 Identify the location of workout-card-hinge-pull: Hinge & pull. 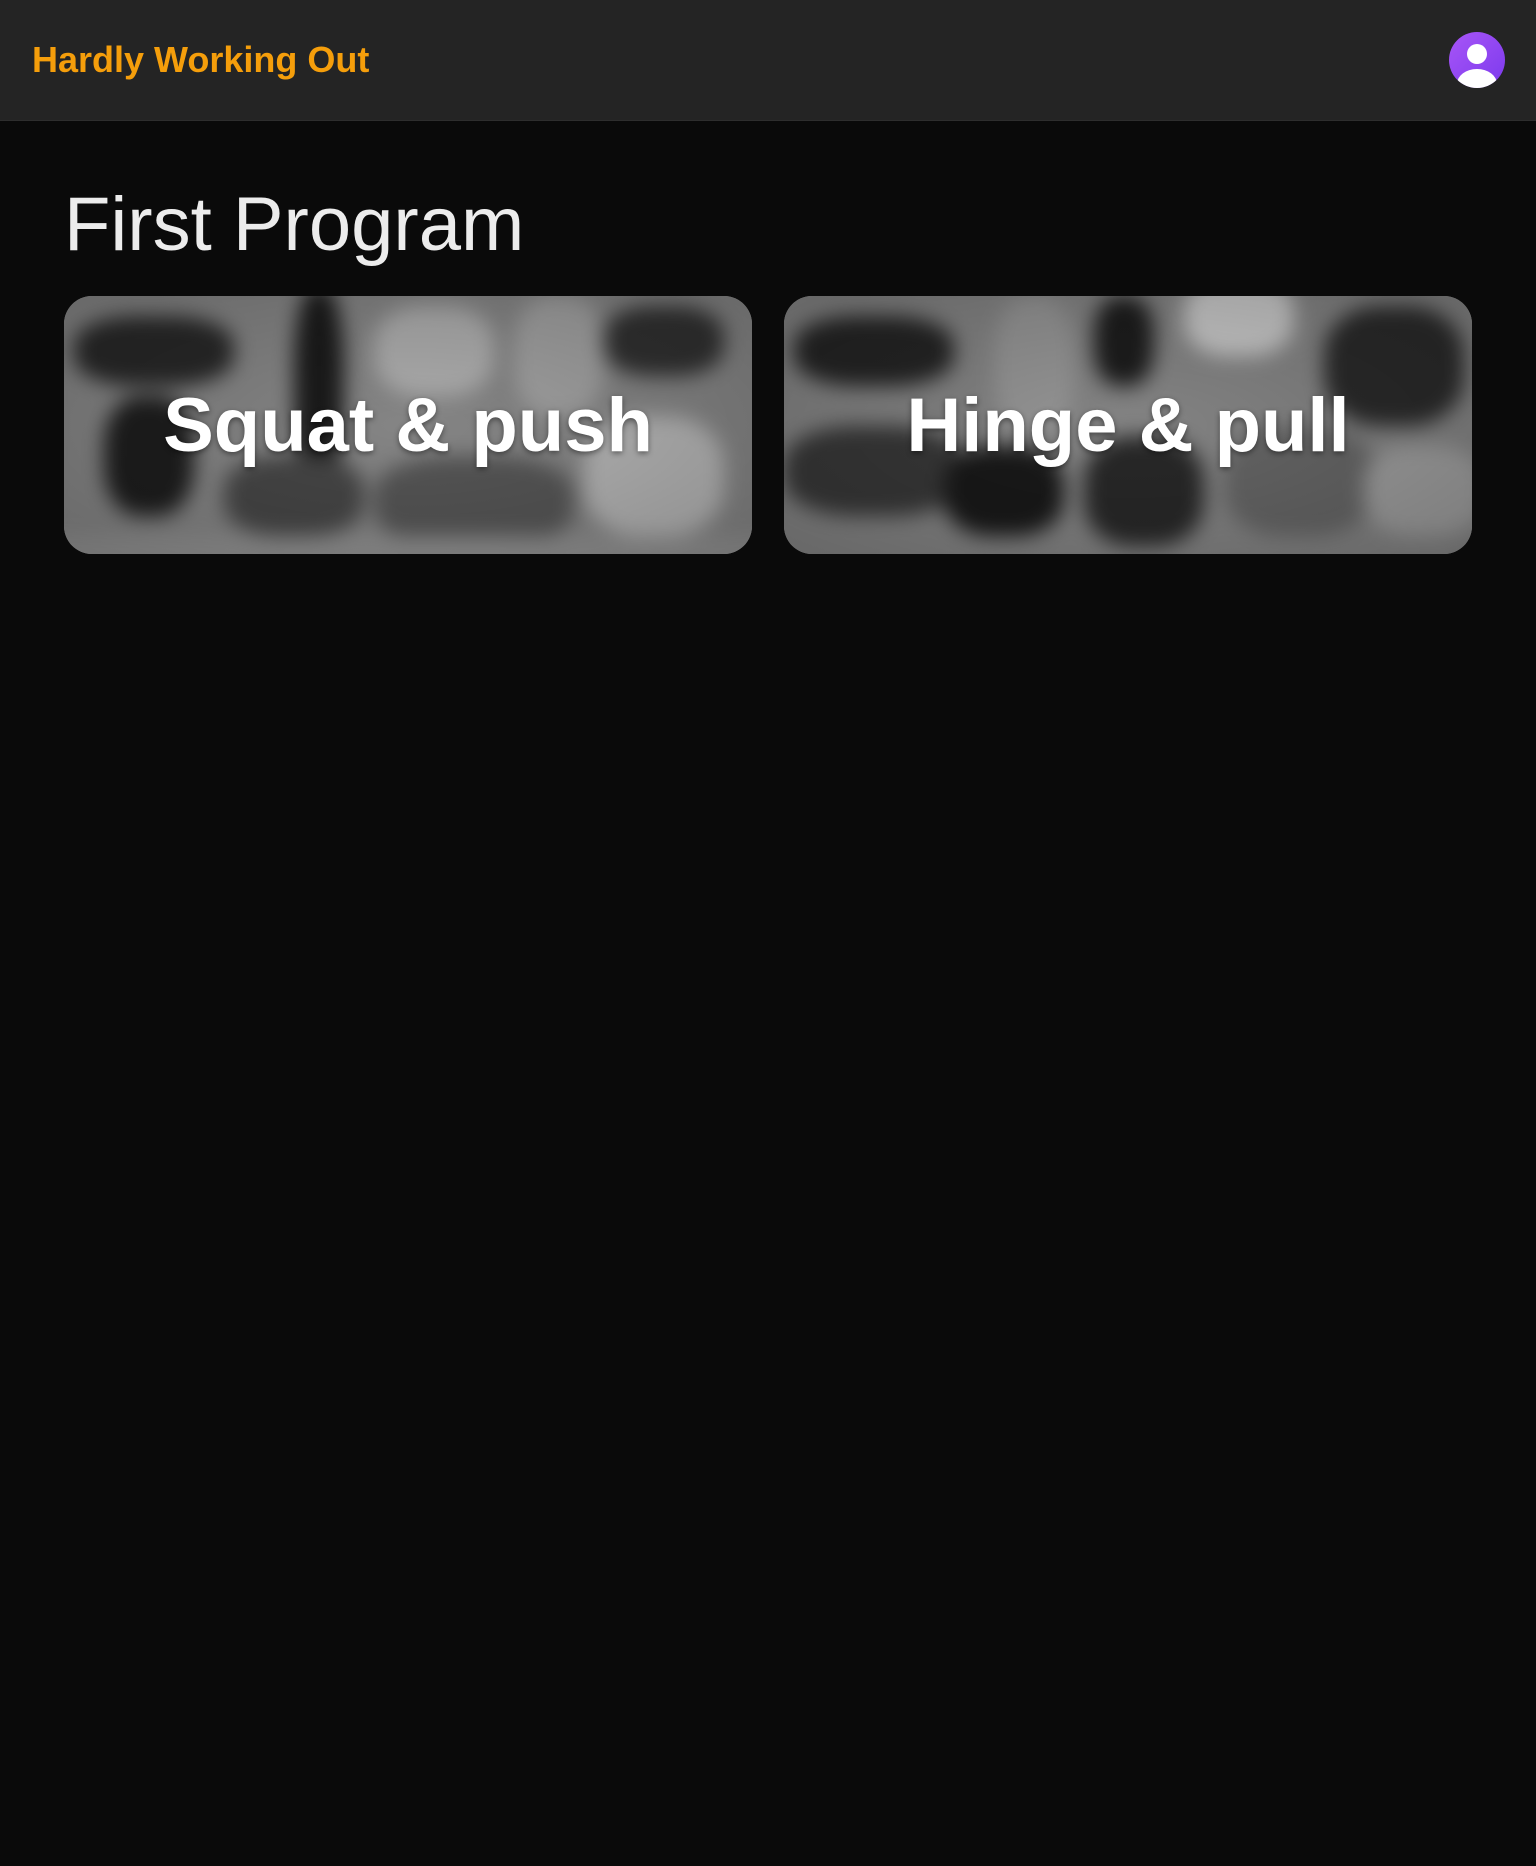
(1128, 425).